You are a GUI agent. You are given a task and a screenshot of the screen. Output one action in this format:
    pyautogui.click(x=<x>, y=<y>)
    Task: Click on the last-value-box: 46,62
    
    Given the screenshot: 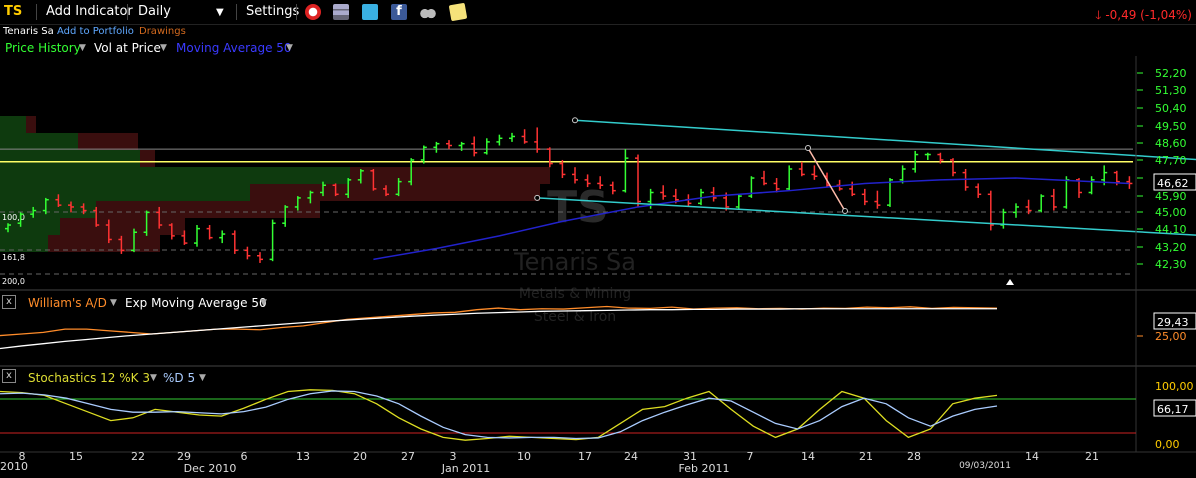 What is the action you would take?
    pyautogui.click(x=1174, y=182)
    